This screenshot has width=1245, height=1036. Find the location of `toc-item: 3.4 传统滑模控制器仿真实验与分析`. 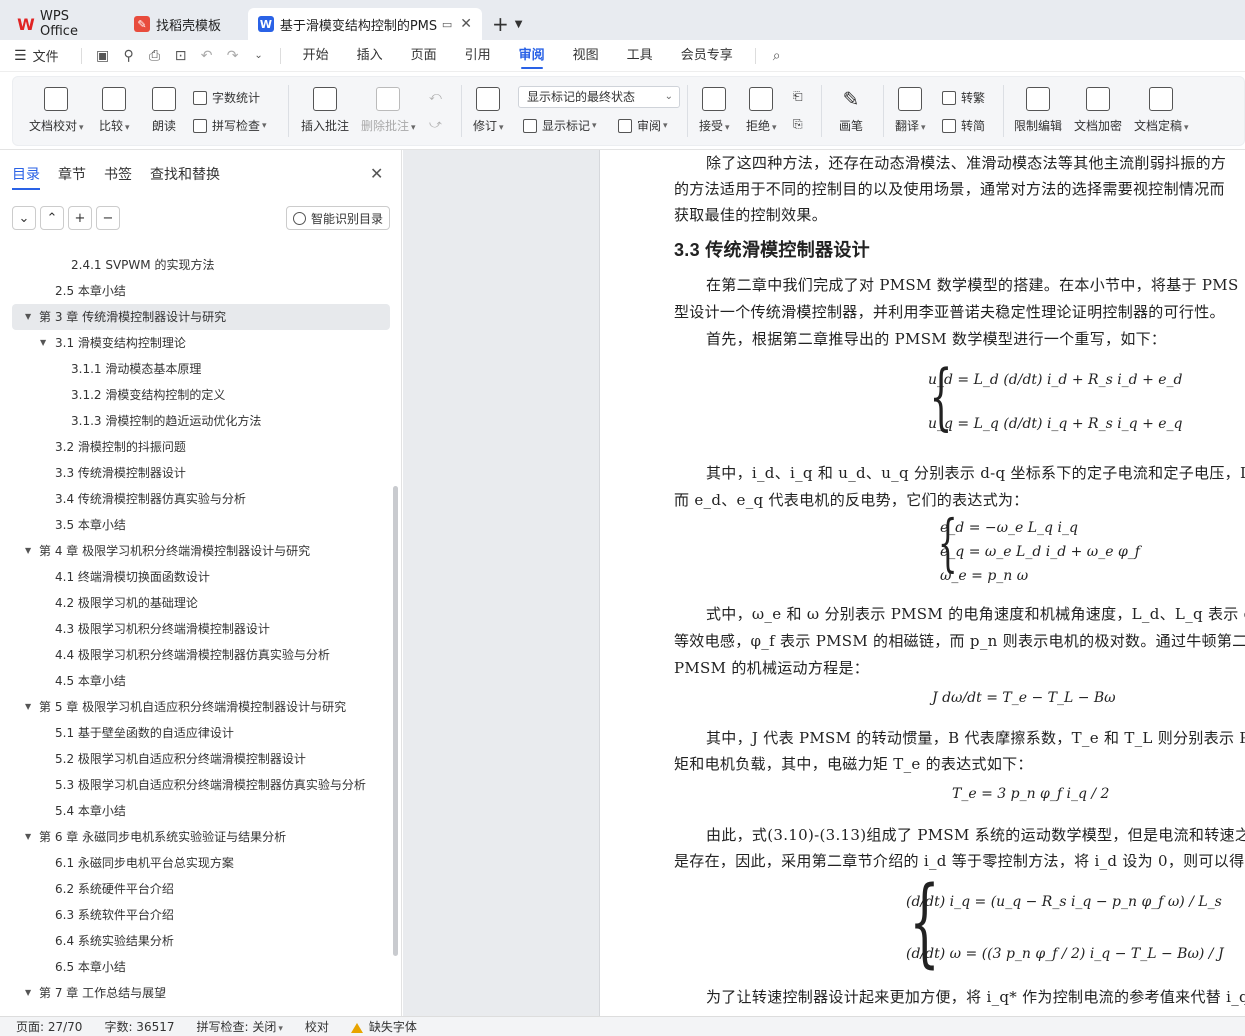

toc-item: 3.4 传统滑模控制器仿真实验与分析 is located at coordinates (201, 499).